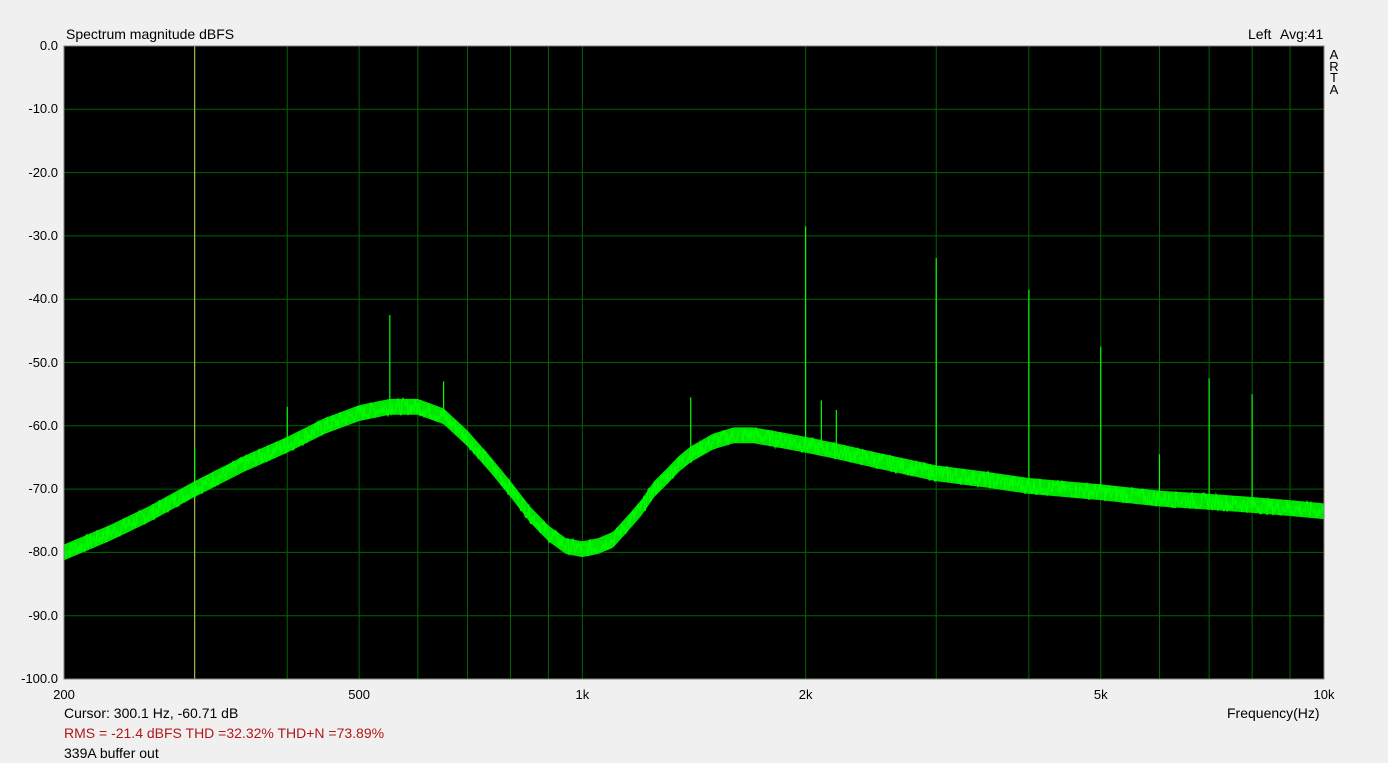 Image resolution: width=1388 pixels, height=763 pixels. I want to click on arta-letter: A, so click(1334, 89).